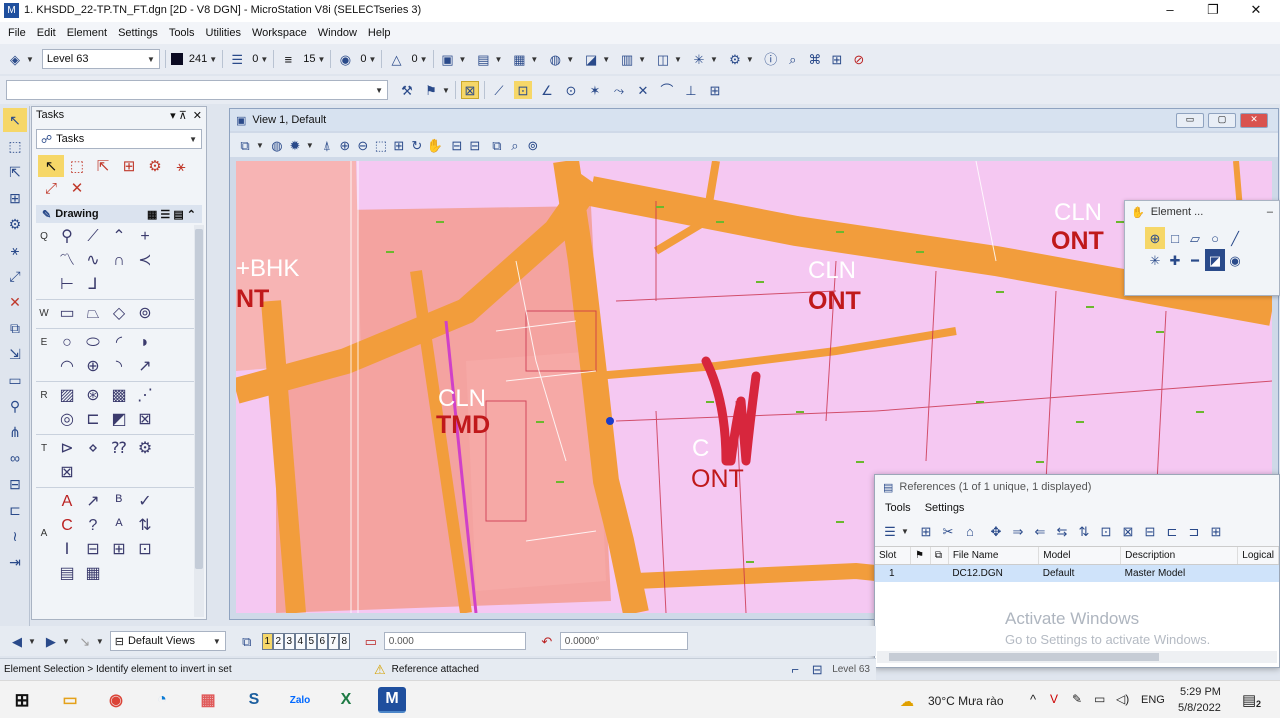  Describe the element at coordinates (699, 59) in the screenshot. I see `snap-icon: ✳` at that location.